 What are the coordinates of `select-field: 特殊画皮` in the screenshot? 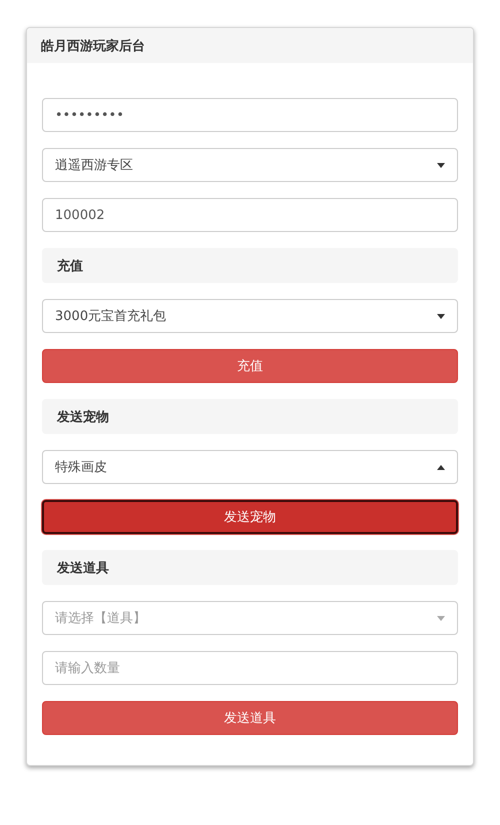 It's located at (250, 467).